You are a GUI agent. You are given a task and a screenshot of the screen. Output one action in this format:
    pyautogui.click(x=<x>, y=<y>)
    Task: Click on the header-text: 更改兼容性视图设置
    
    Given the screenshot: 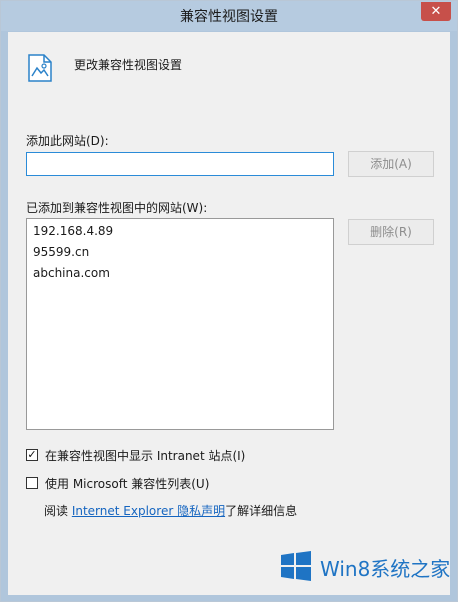 What is the action you would take?
    pyautogui.click(x=128, y=65)
    